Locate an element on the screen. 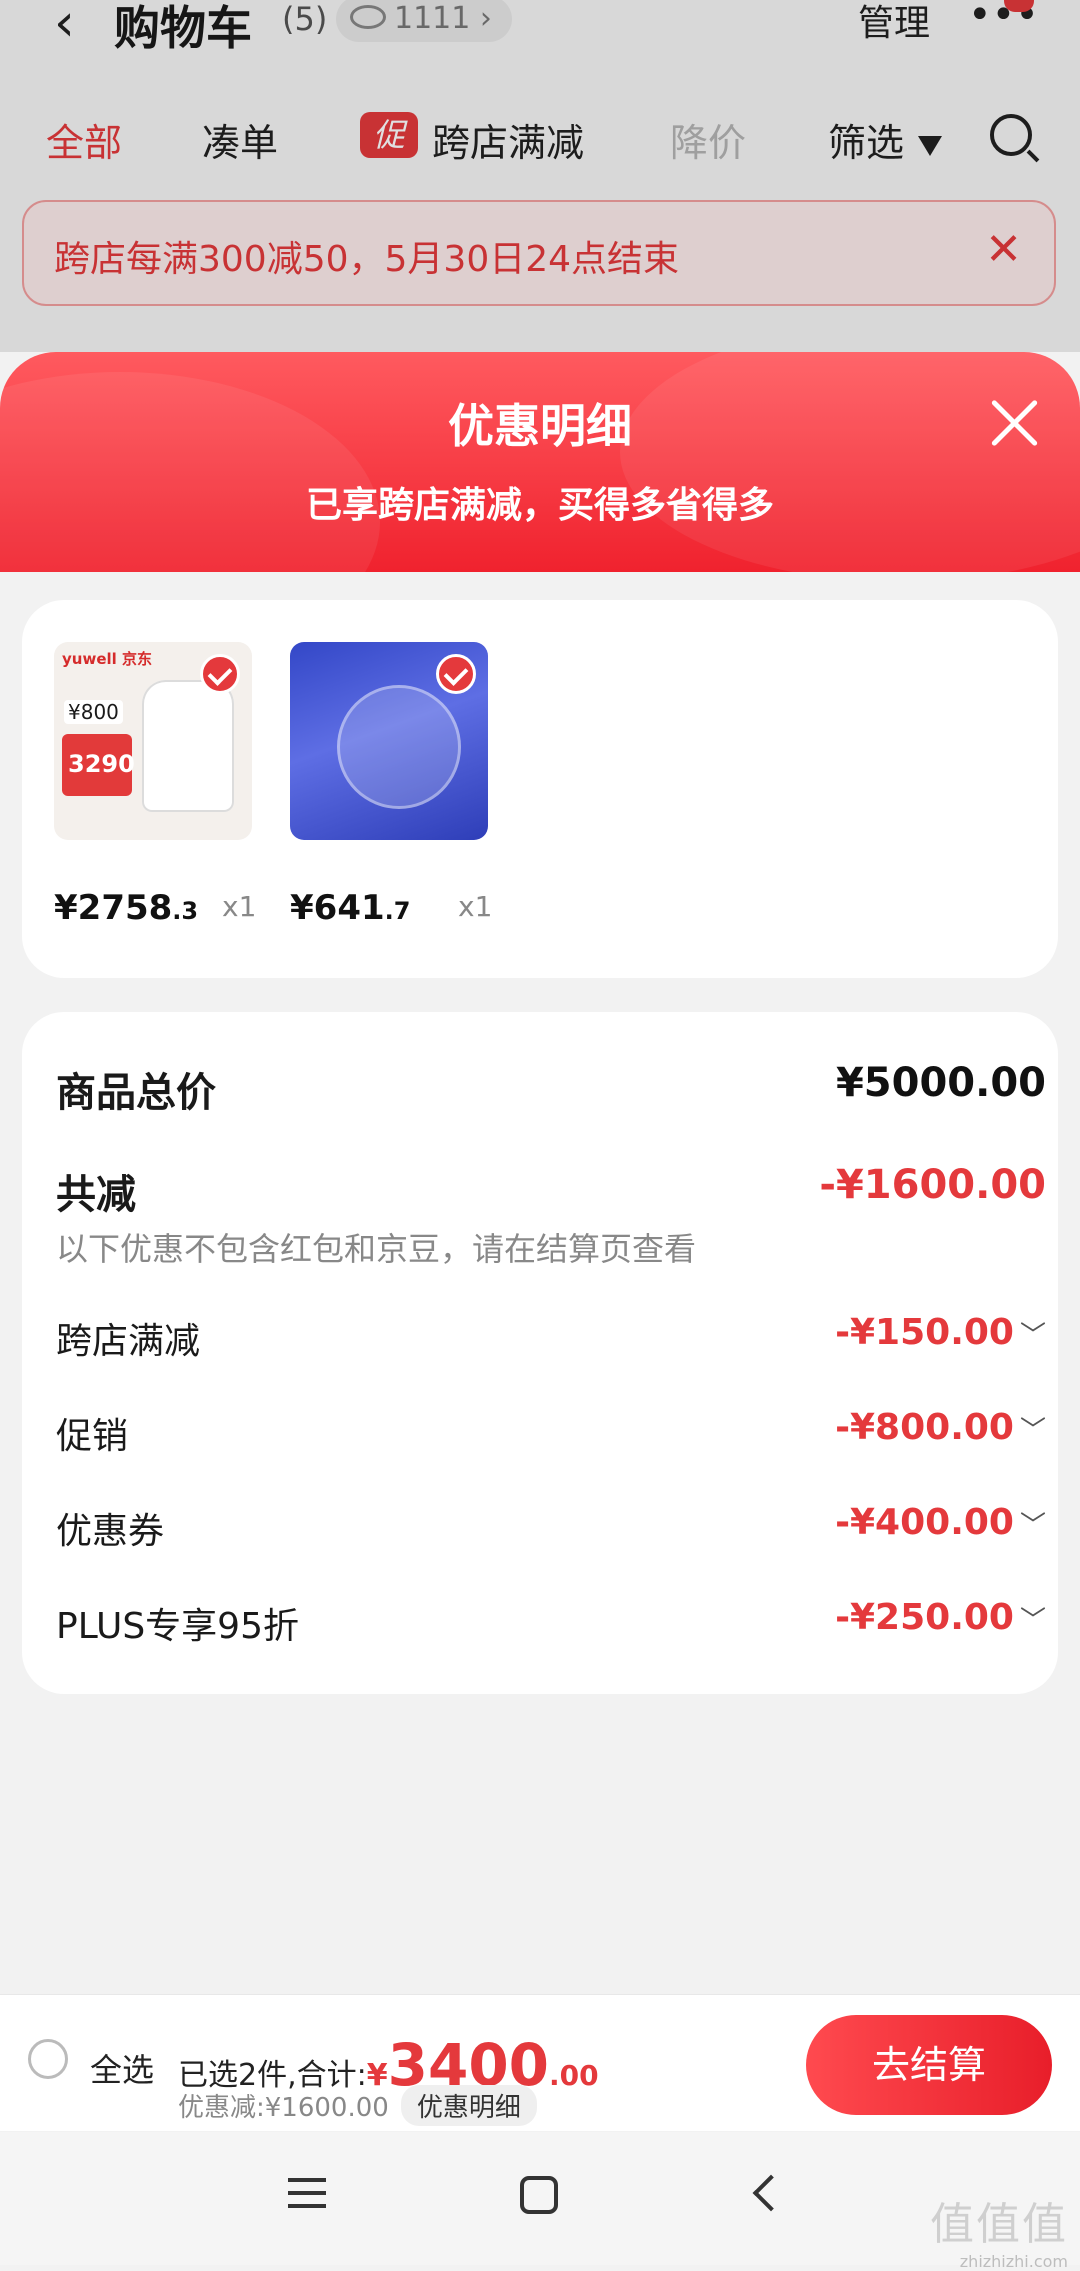 The width and height of the screenshot is (1080, 2271). thumb-price-tag: ¥800 is located at coordinates (93, 712).